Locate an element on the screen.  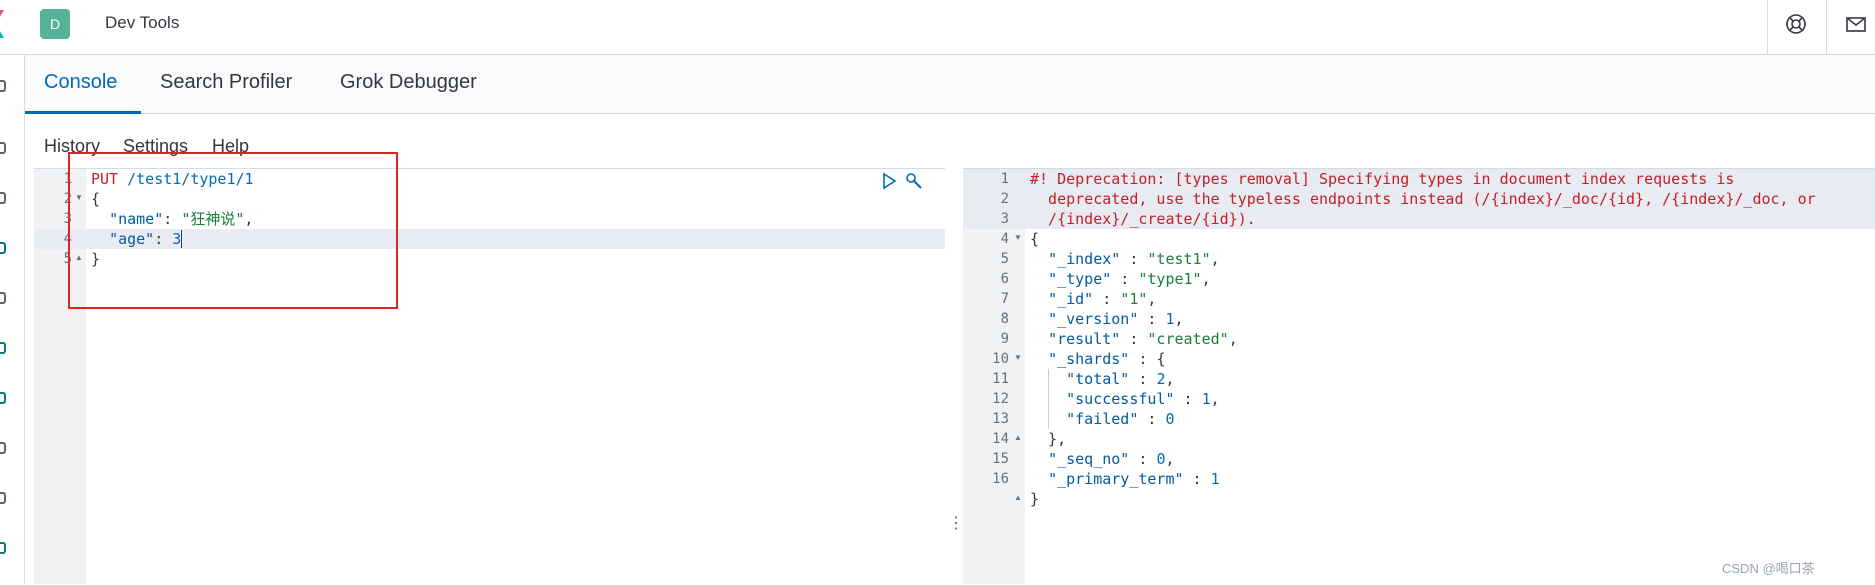
response-line: "_index" : "test1", is located at coordinates (1423, 259).